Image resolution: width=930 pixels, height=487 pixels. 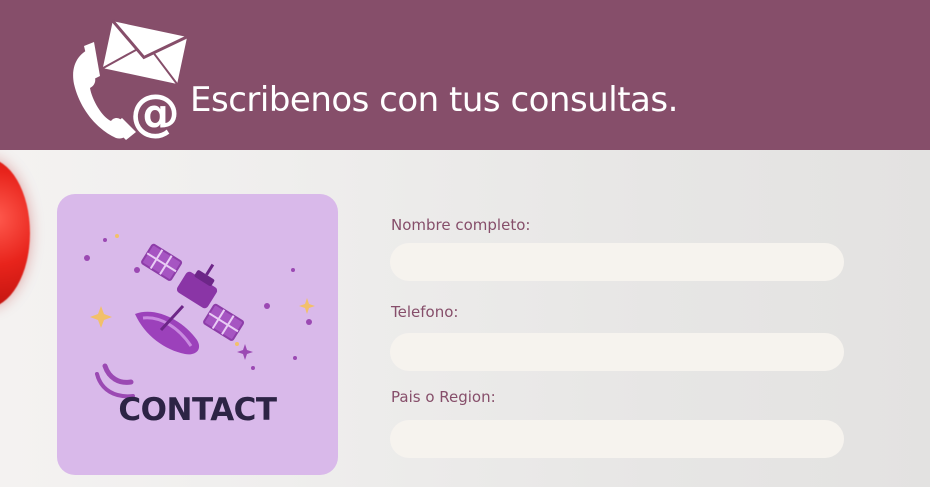 What do you see at coordinates (425, 312) in the screenshot?
I see `phone-label: Telefono:` at bounding box center [425, 312].